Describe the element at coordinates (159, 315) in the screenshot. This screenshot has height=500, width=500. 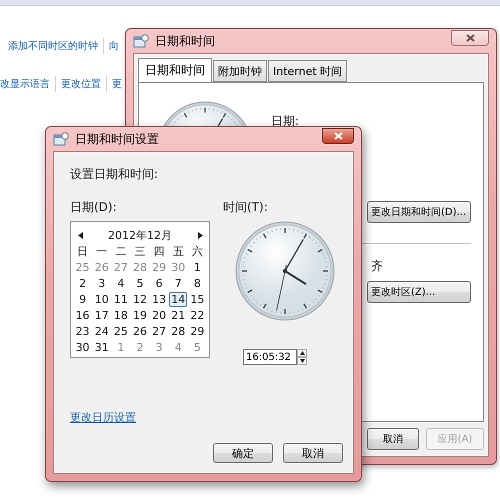
I see `calendar-day: 20` at that location.